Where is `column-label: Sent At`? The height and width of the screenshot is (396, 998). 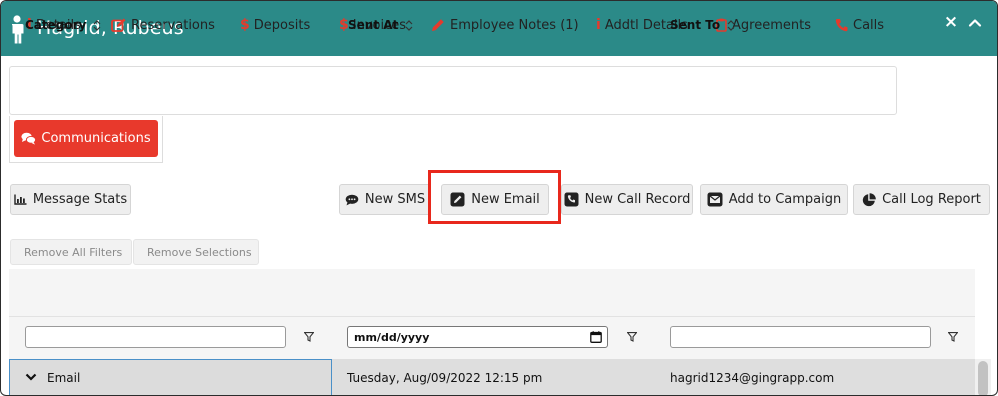
column-label: Sent At is located at coordinates (373, 25).